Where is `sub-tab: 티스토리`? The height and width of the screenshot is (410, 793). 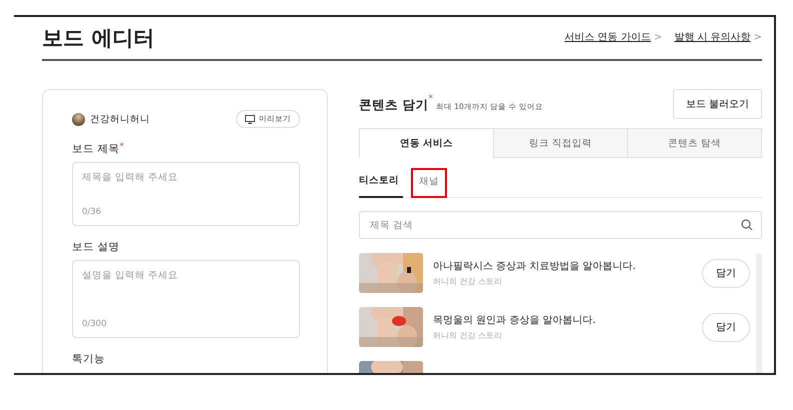
sub-tab: 티스토리 is located at coordinates (381, 183).